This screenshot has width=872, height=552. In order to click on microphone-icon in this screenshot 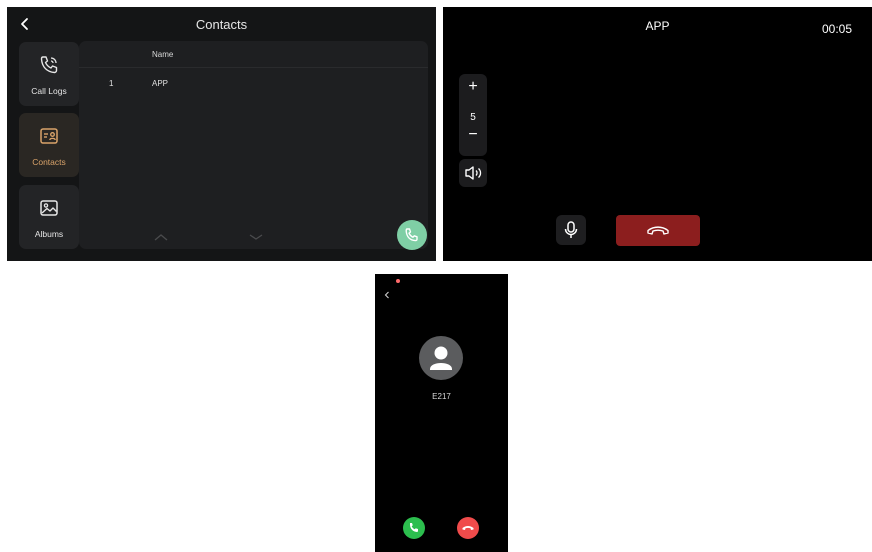, I will do `click(571, 229)`.